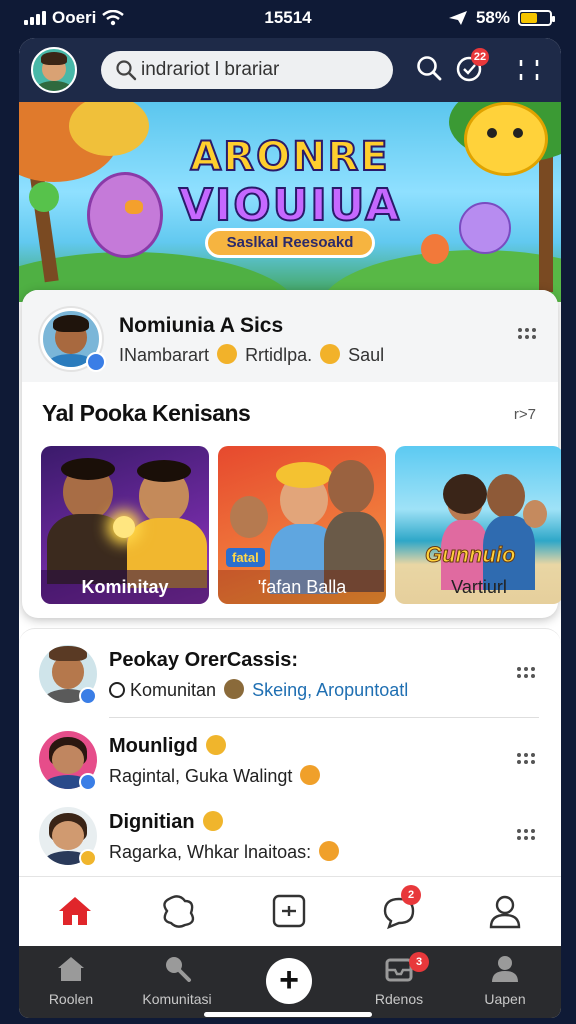  I want to click on nav-community: Komunitasi, so click(177, 980).